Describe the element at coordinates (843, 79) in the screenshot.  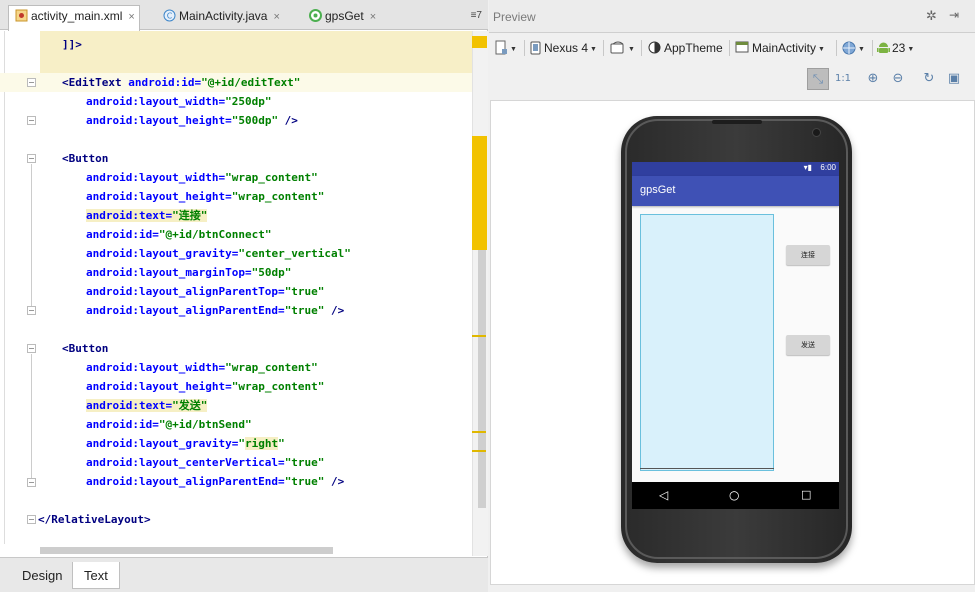
I see `actual-size-icon: 1:1` at that location.